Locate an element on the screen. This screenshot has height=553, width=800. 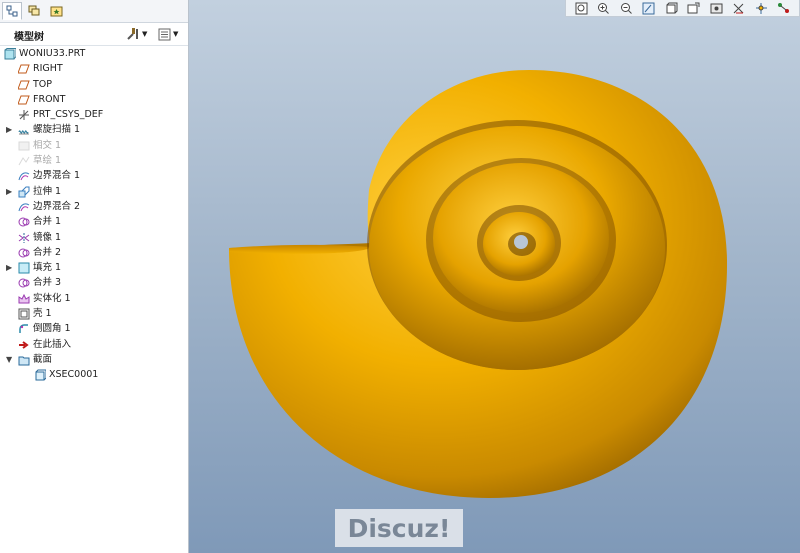
xsec-icon is located at coordinates (40, 375).